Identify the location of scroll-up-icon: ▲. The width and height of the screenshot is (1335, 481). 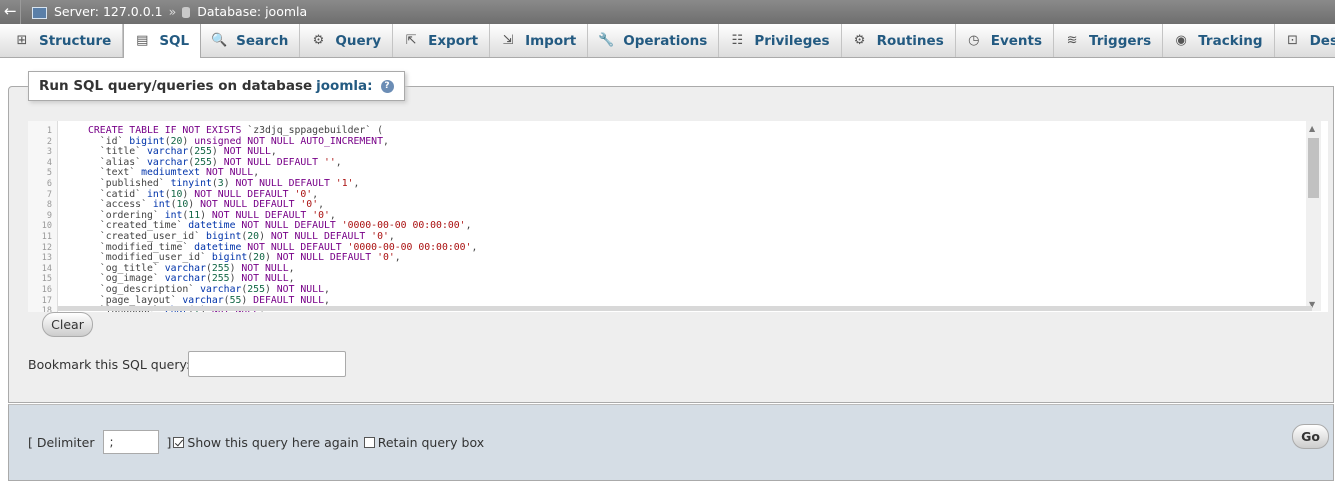
(1312, 128).